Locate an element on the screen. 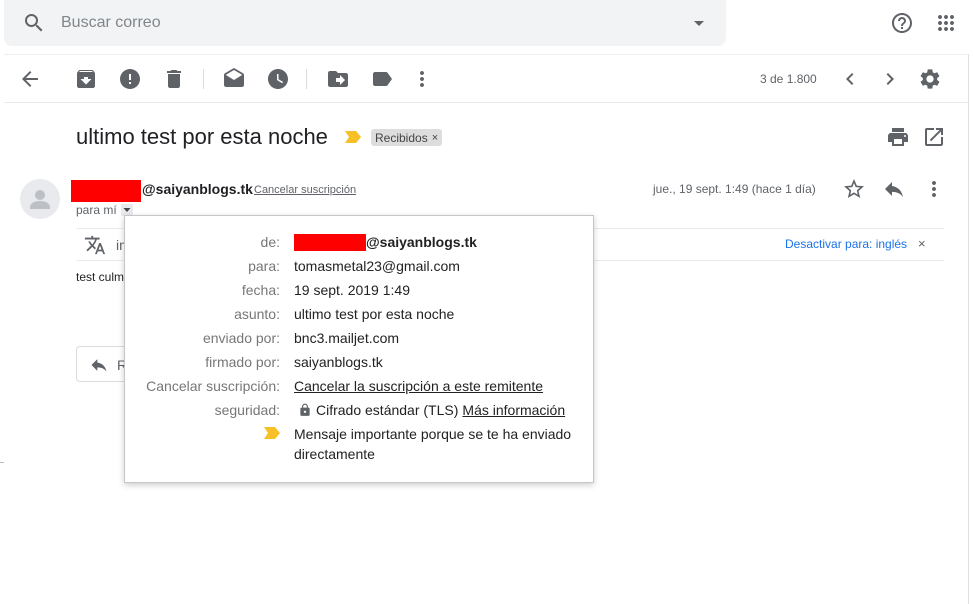 This screenshot has height=604, width=973. details-value: Cifrado estándar (TLS) Más información is located at coordinates (439, 410).